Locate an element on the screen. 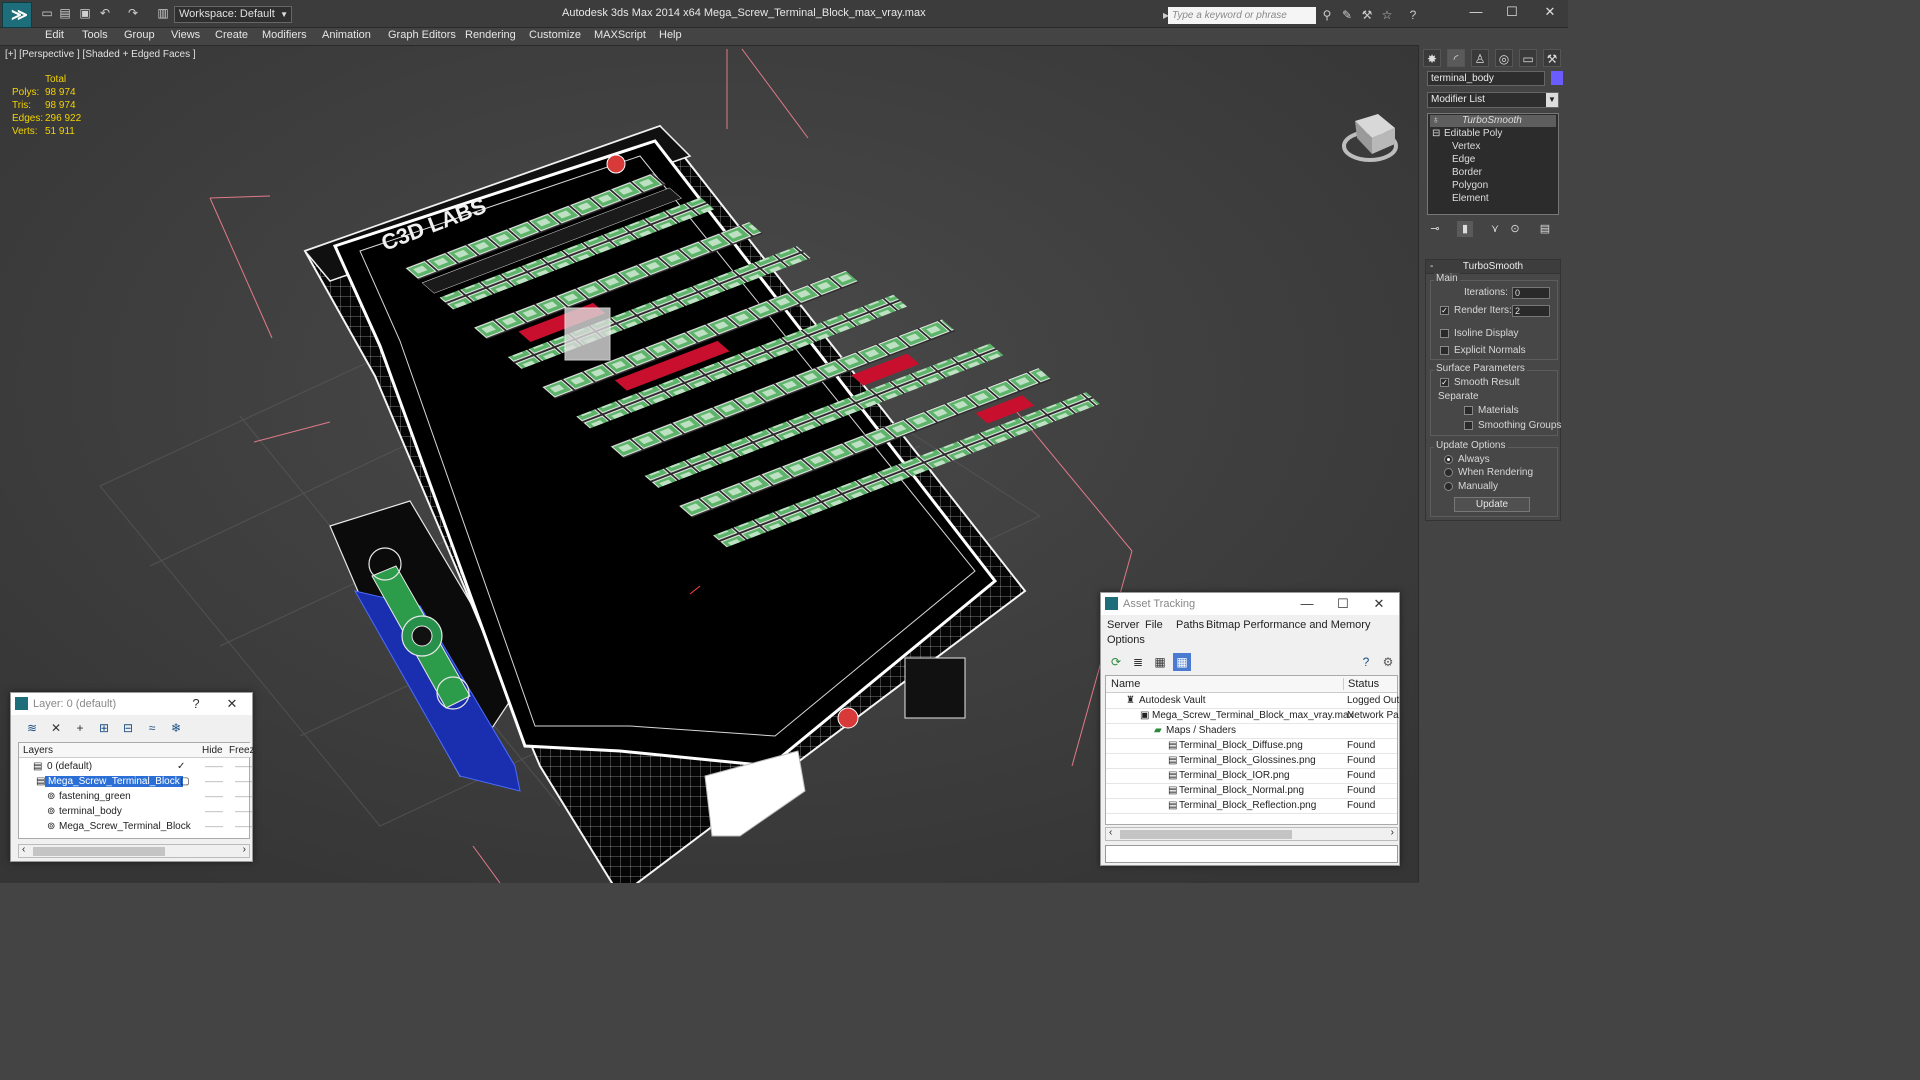 The height and width of the screenshot is (1080, 1920). menu-help: Help is located at coordinates (670, 35).